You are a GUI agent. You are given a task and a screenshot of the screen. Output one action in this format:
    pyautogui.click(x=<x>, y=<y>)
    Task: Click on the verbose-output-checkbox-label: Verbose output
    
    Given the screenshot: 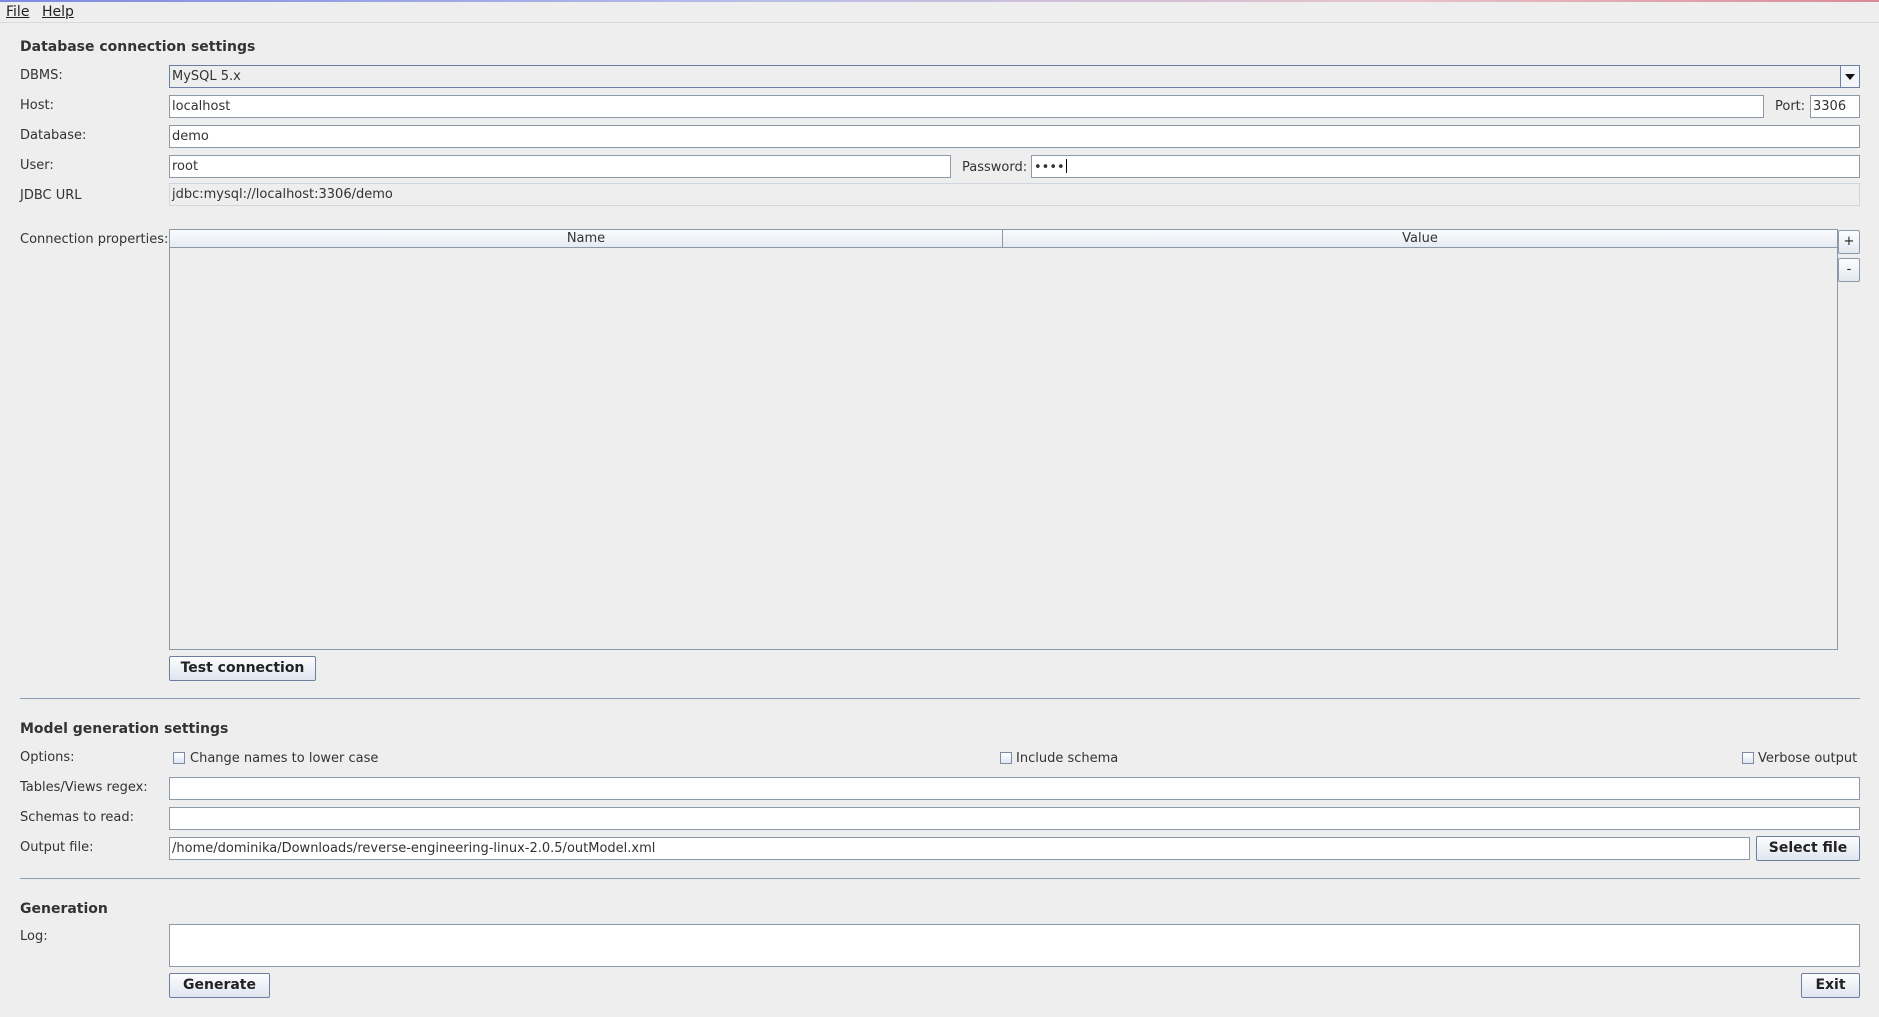 What is the action you would take?
    pyautogui.click(x=1807, y=758)
    